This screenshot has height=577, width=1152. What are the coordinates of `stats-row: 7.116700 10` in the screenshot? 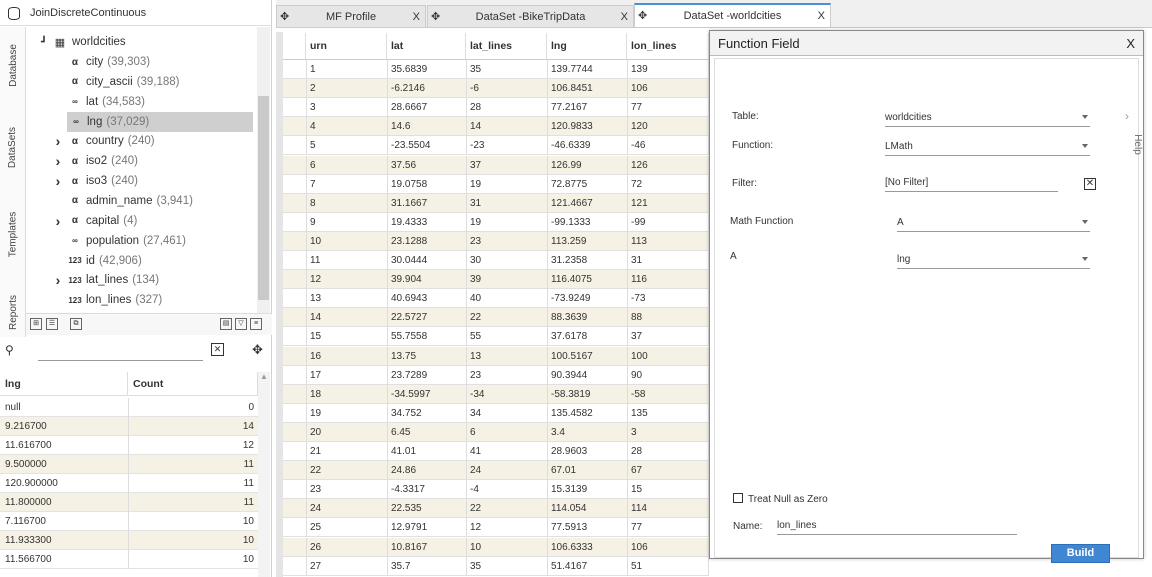 It's located at (129, 521).